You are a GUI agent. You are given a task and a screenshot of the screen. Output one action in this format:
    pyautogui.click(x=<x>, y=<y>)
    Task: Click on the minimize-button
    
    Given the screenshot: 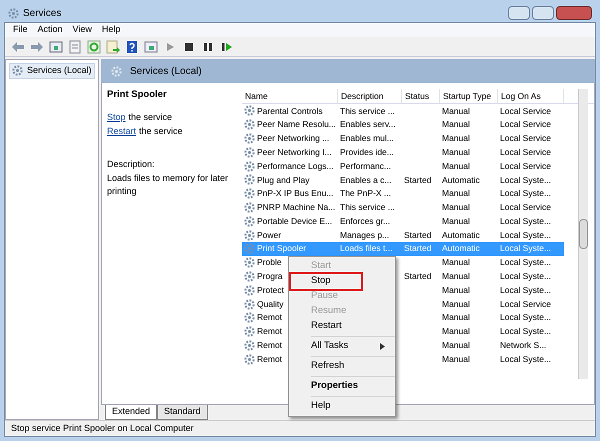 What is the action you would take?
    pyautogui.click(x=519, y=13)
    